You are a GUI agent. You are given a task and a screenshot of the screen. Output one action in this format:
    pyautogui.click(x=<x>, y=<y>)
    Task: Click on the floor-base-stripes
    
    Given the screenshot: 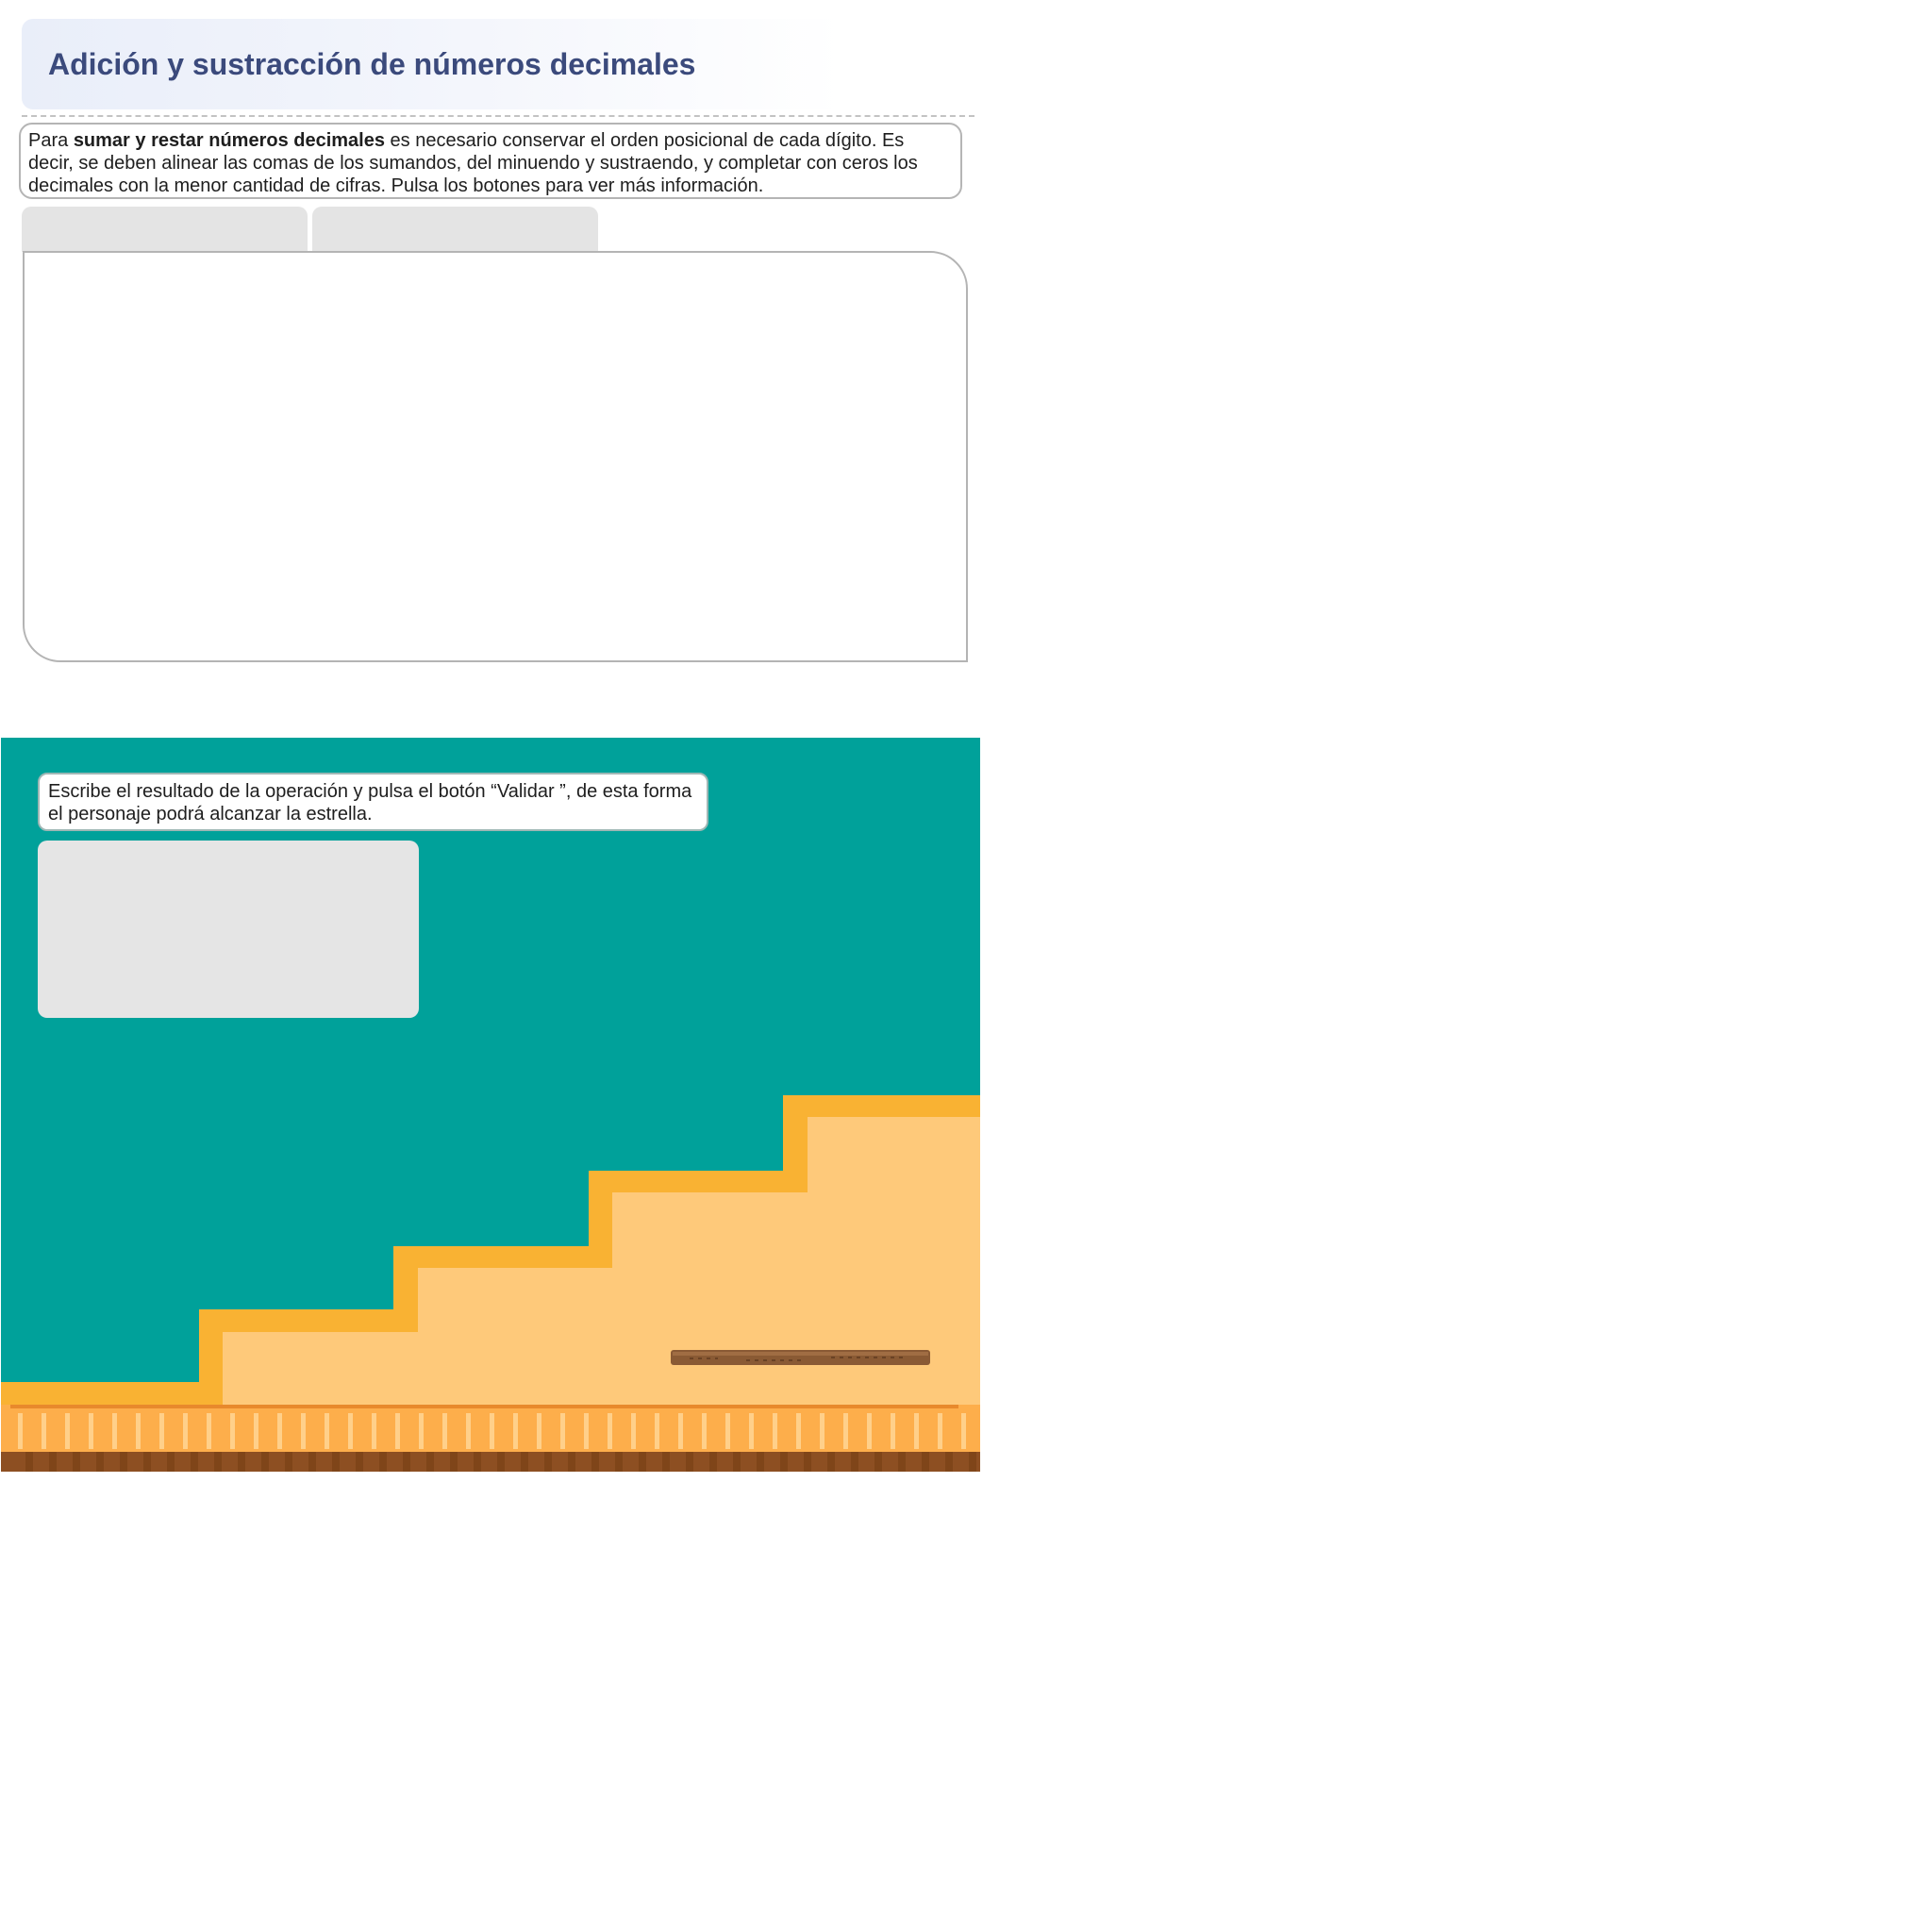 What is the action you would take?
    pyautogui.click(x=501, y=1462)
    